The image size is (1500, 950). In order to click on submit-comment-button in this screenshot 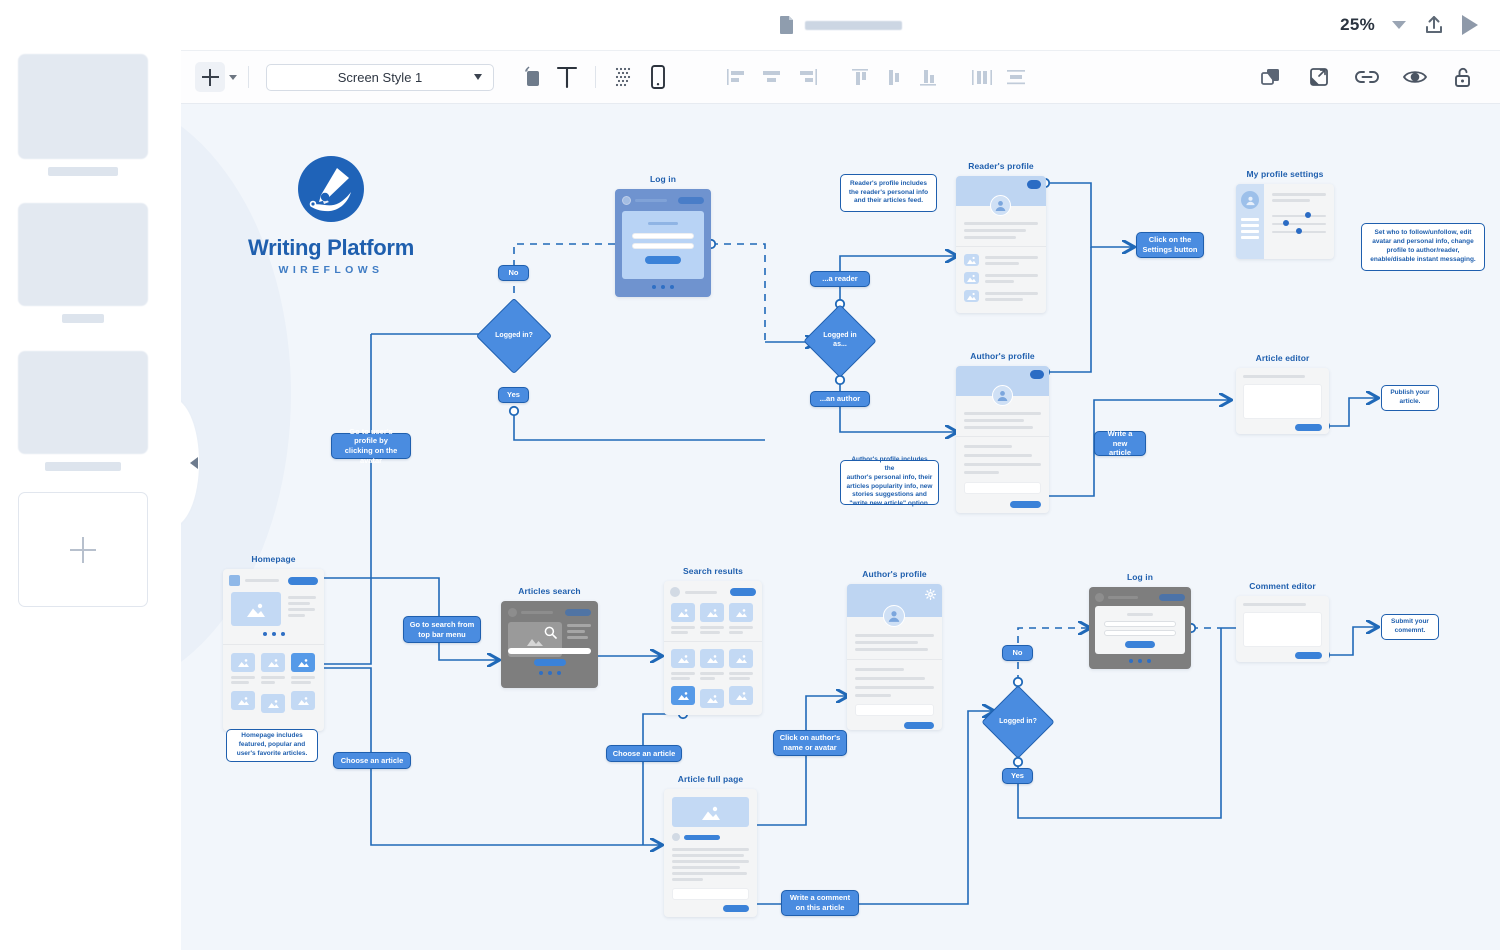, I will do `click(735, 908)`.